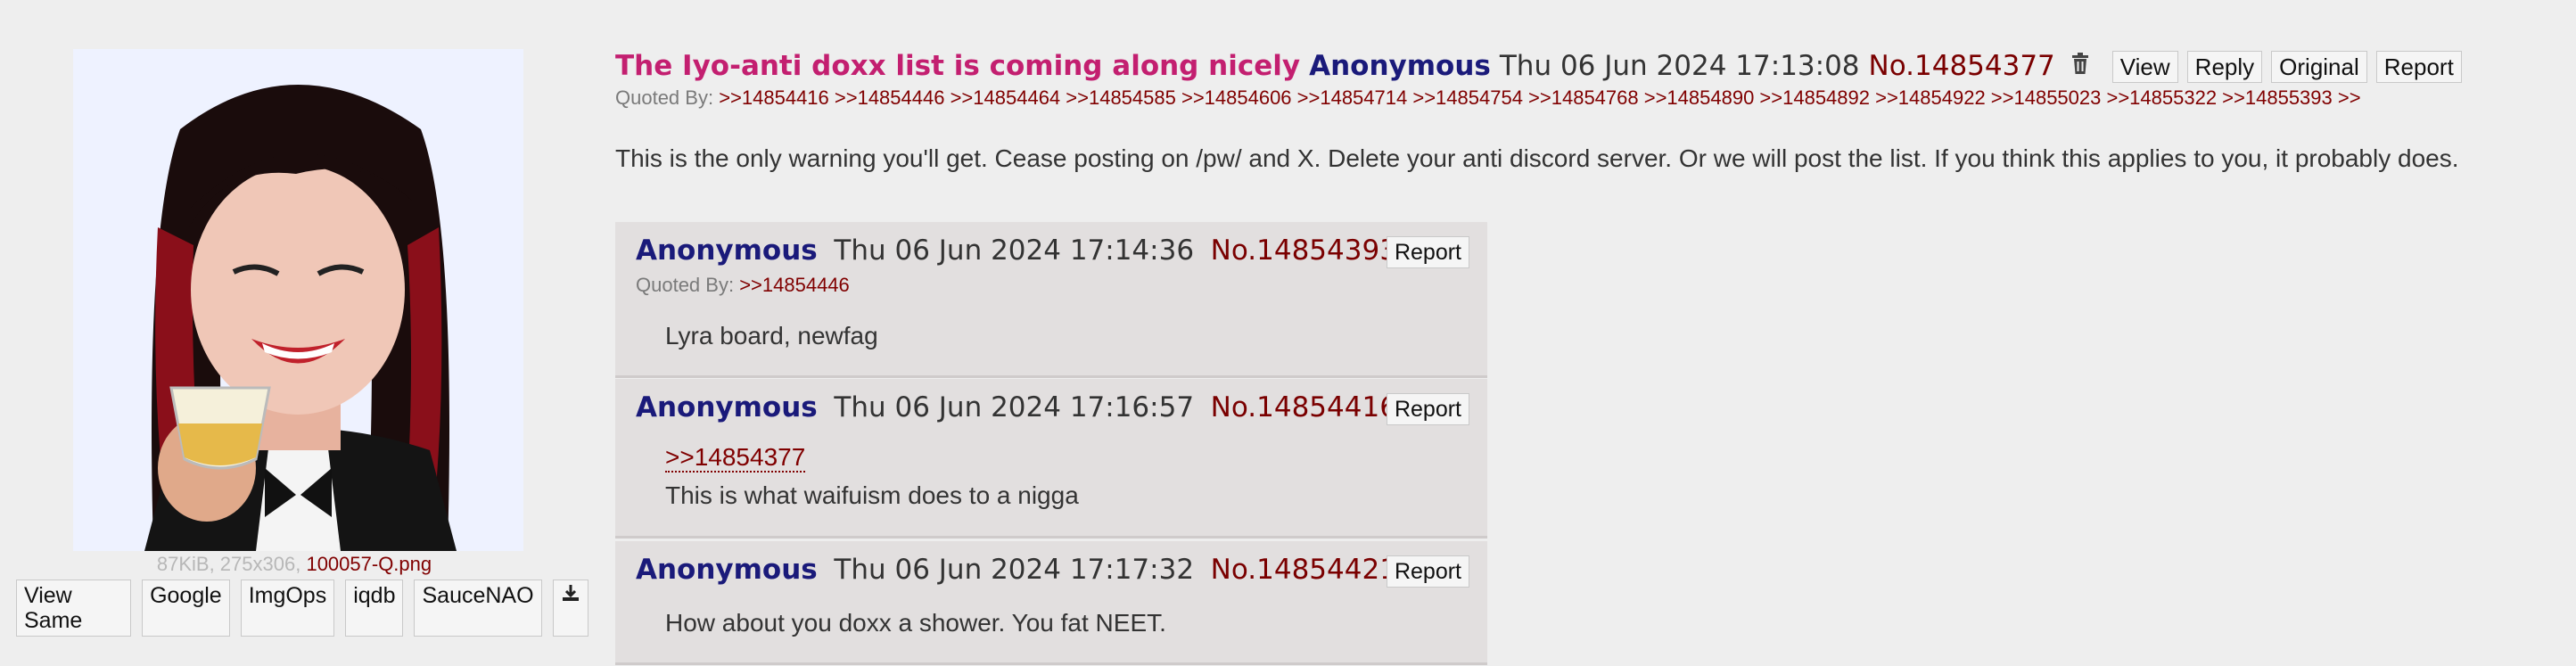 The width and height of the screenshot is (2576, 666). Describe the element at coordinates (794, 285) in the screenshot. I see `quoted-by-links: >>14854446` at that location.